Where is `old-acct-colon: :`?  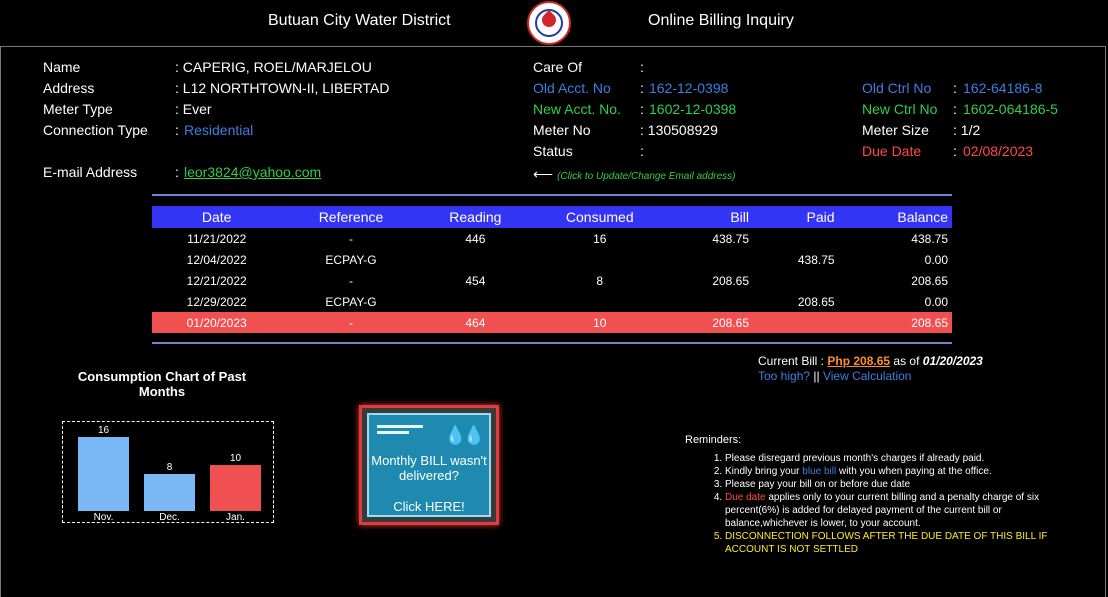
old-acct-colon: : is located at coordinates (642, 88).